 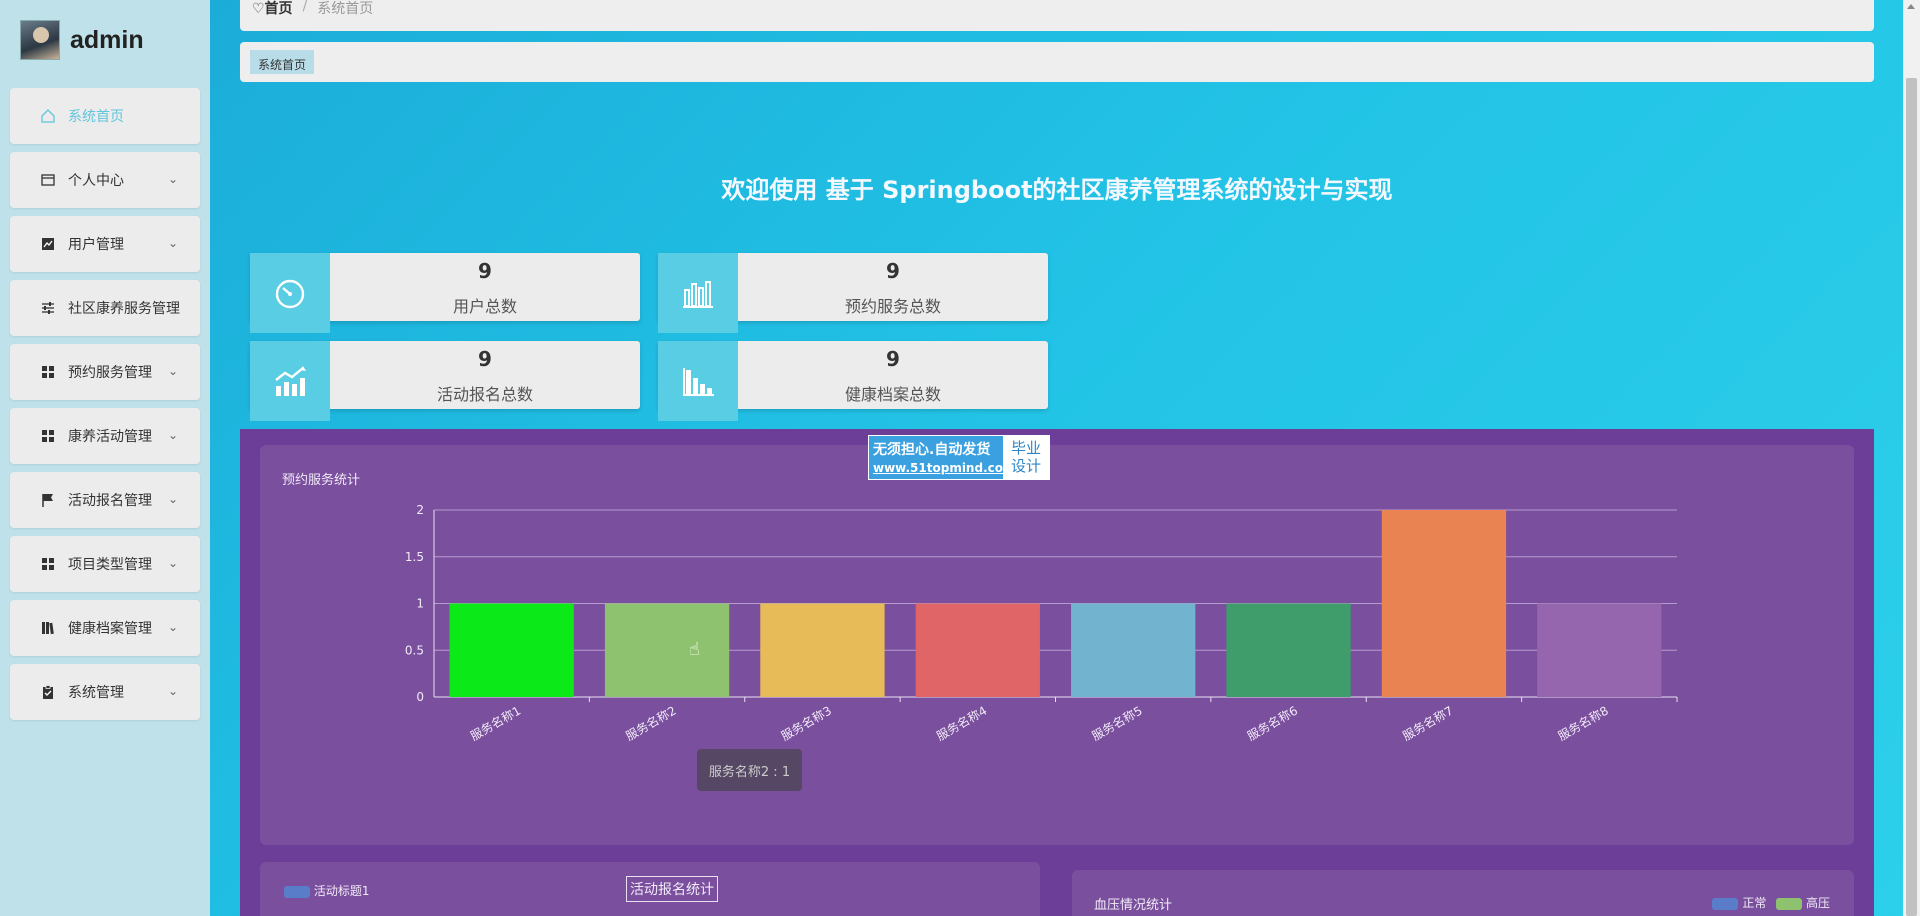 What do you see at coordinates (1117, 723) in the screenshot?
I see `x-tick-label: 服务名称5` at bounding box center [1117, 723].